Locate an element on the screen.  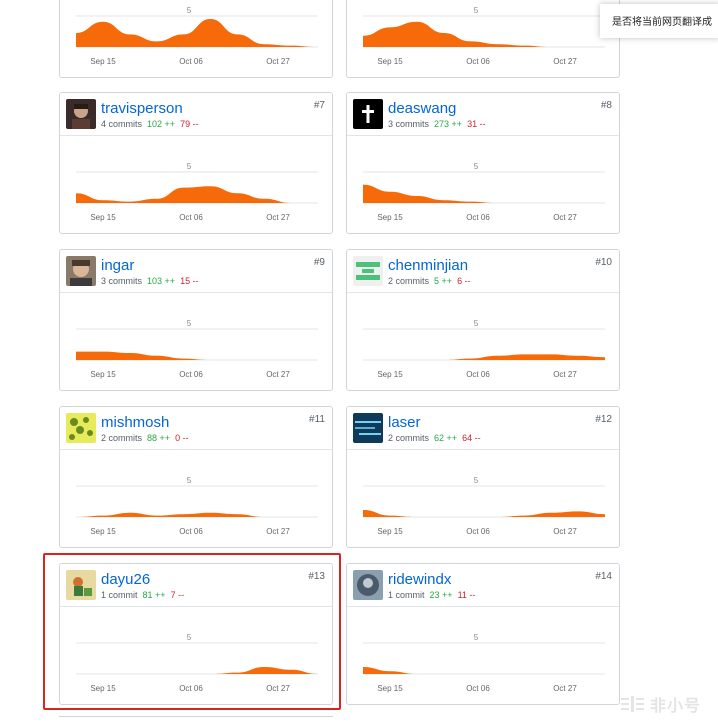
commit-stats: 2 commits 62 ++ 64 -- is located at coordinates (434, 438).